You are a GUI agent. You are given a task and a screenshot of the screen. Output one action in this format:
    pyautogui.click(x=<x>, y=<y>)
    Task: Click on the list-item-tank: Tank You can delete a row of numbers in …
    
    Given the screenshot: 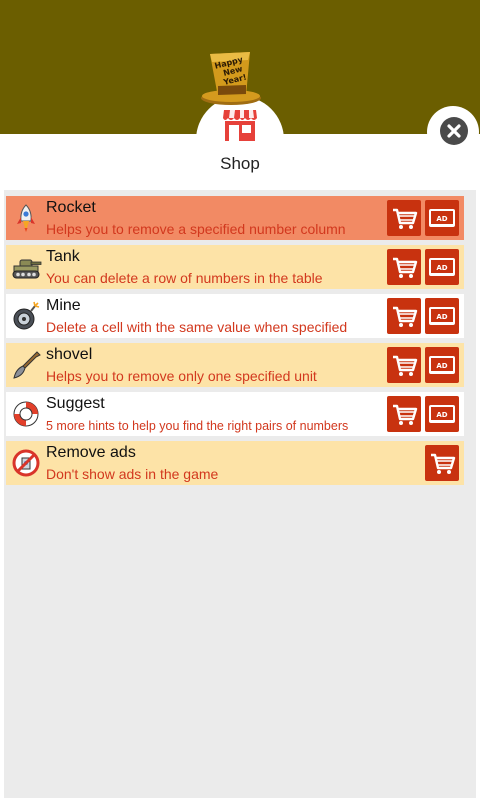 What is the action you would take?
    pyautogui.click(x=235, y=267)
    